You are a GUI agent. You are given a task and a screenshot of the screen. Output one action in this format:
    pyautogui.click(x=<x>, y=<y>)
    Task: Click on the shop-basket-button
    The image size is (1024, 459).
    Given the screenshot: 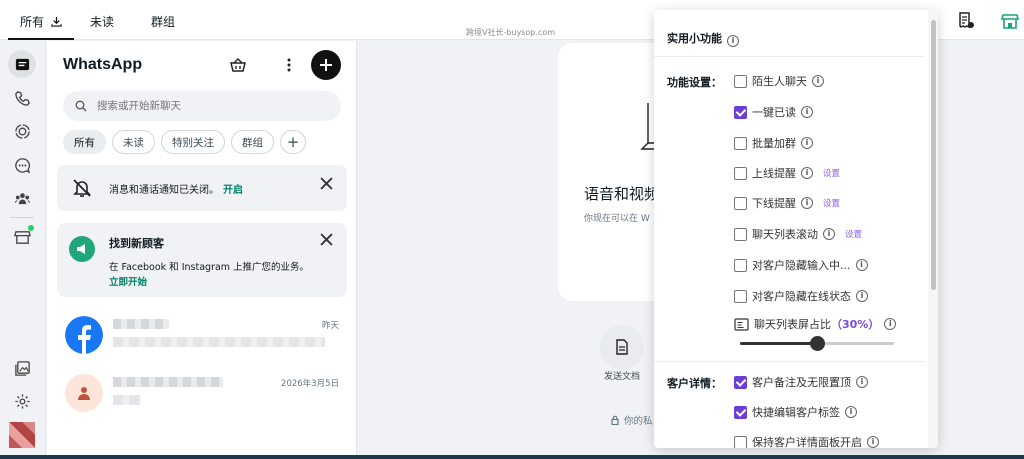 What is the action you would take?
    pyautogui.click(x=238, y=65)
    